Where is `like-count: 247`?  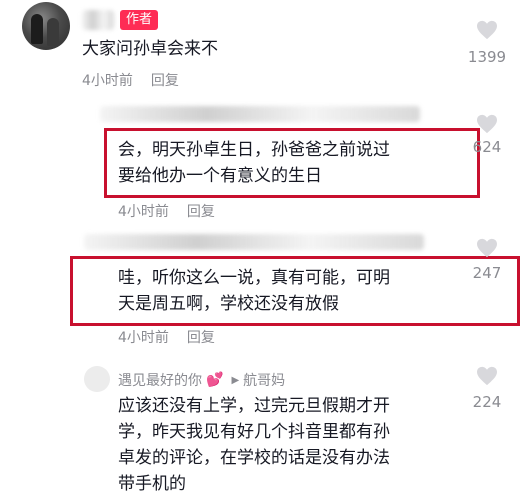 like-count: 247 is located at coordinates (487, 273).